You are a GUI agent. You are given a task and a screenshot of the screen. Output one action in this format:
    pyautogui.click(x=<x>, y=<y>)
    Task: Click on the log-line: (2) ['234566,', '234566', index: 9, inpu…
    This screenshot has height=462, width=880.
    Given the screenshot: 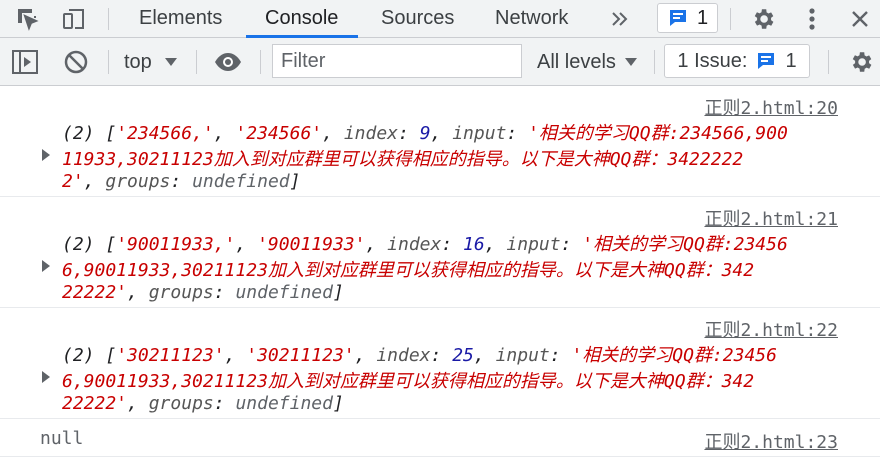 What is the action you would take?
    pyautogui.click(x=425, y=133)
    